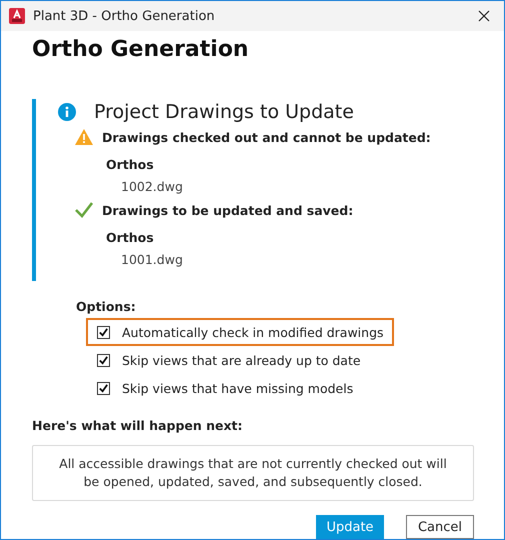 This screenshot has width=505, height=540. What do you see at coordinates (138, 425) in the screenshot?
I see `next-label: Here's what will happen next:` at bounding box center [138, 425].